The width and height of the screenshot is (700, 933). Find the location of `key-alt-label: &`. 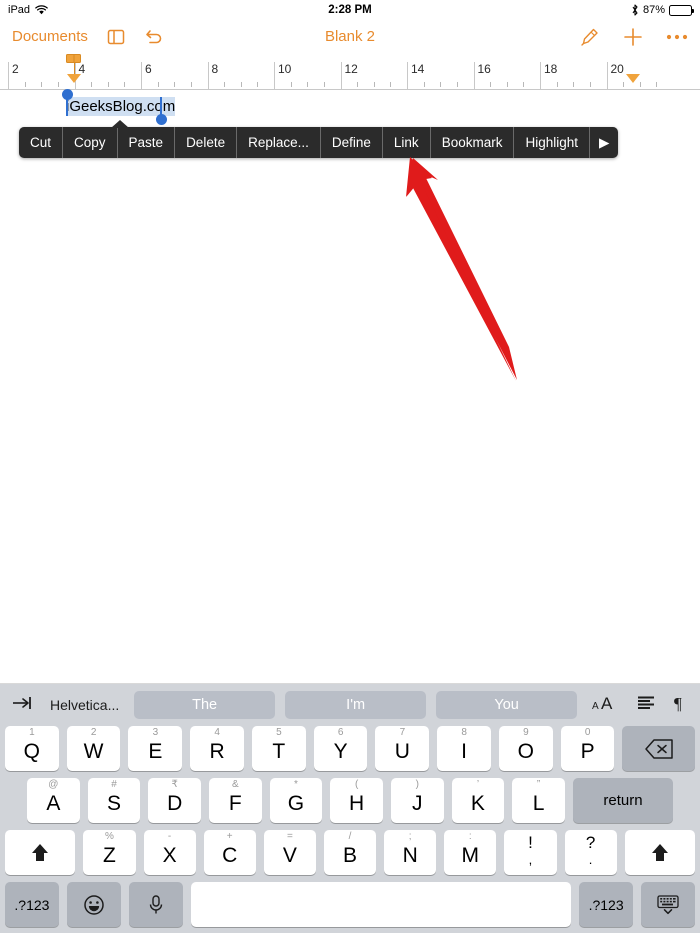

key-alt-label: & is located at coordinates (235, 784).